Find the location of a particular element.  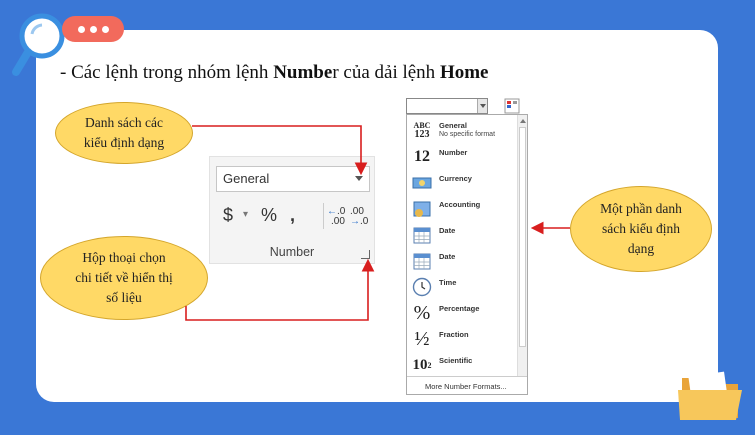

callout-line: Một phần danh is located at coordinates (641, 208).